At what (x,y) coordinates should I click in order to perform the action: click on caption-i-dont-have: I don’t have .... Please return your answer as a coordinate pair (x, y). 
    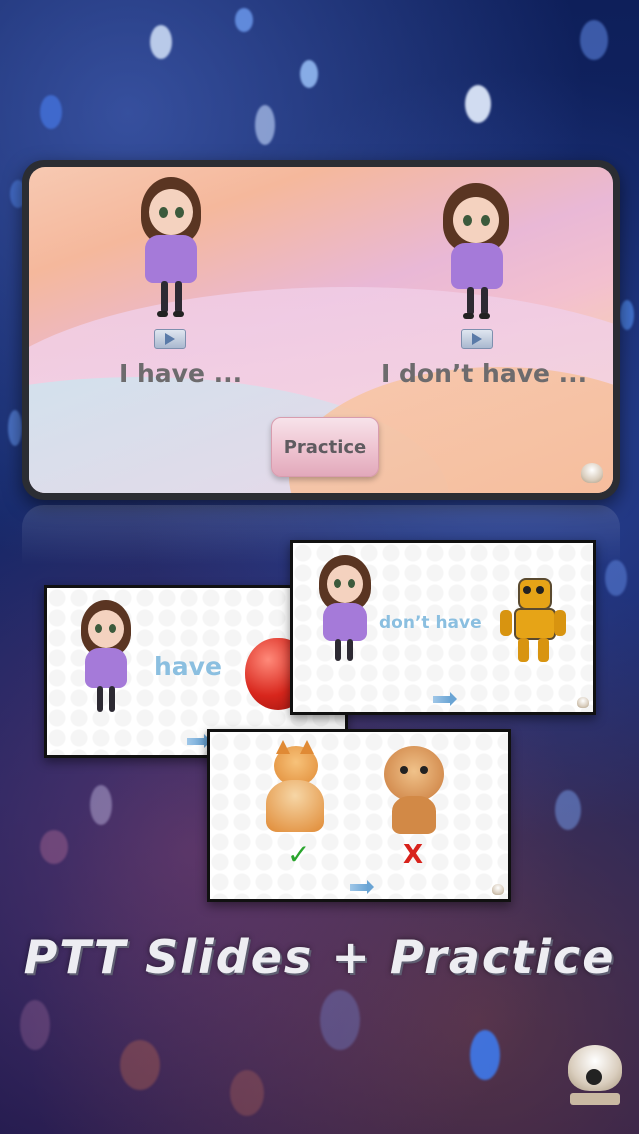
    Looking at the image, I should click on (484, 373).